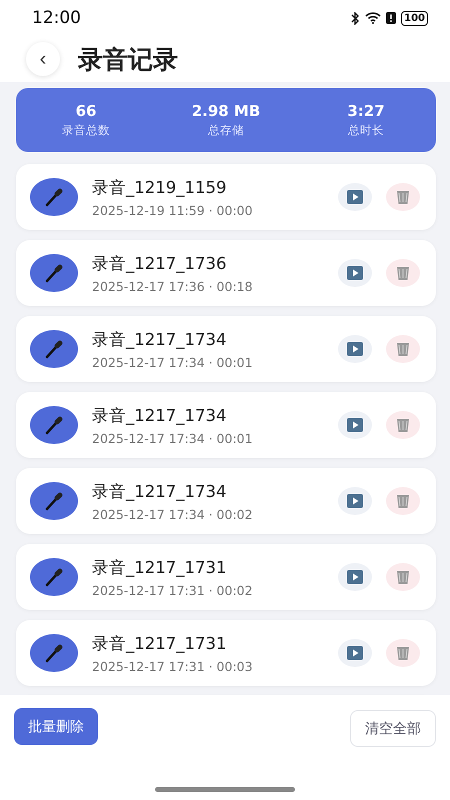 Image resolution: width=450 pixels, height=800 pixels. Describe the element at coordinates (173, 210) in the screenshot. I see `recording-meta: 2025-12-19 11:59 · 00:00` at that location.